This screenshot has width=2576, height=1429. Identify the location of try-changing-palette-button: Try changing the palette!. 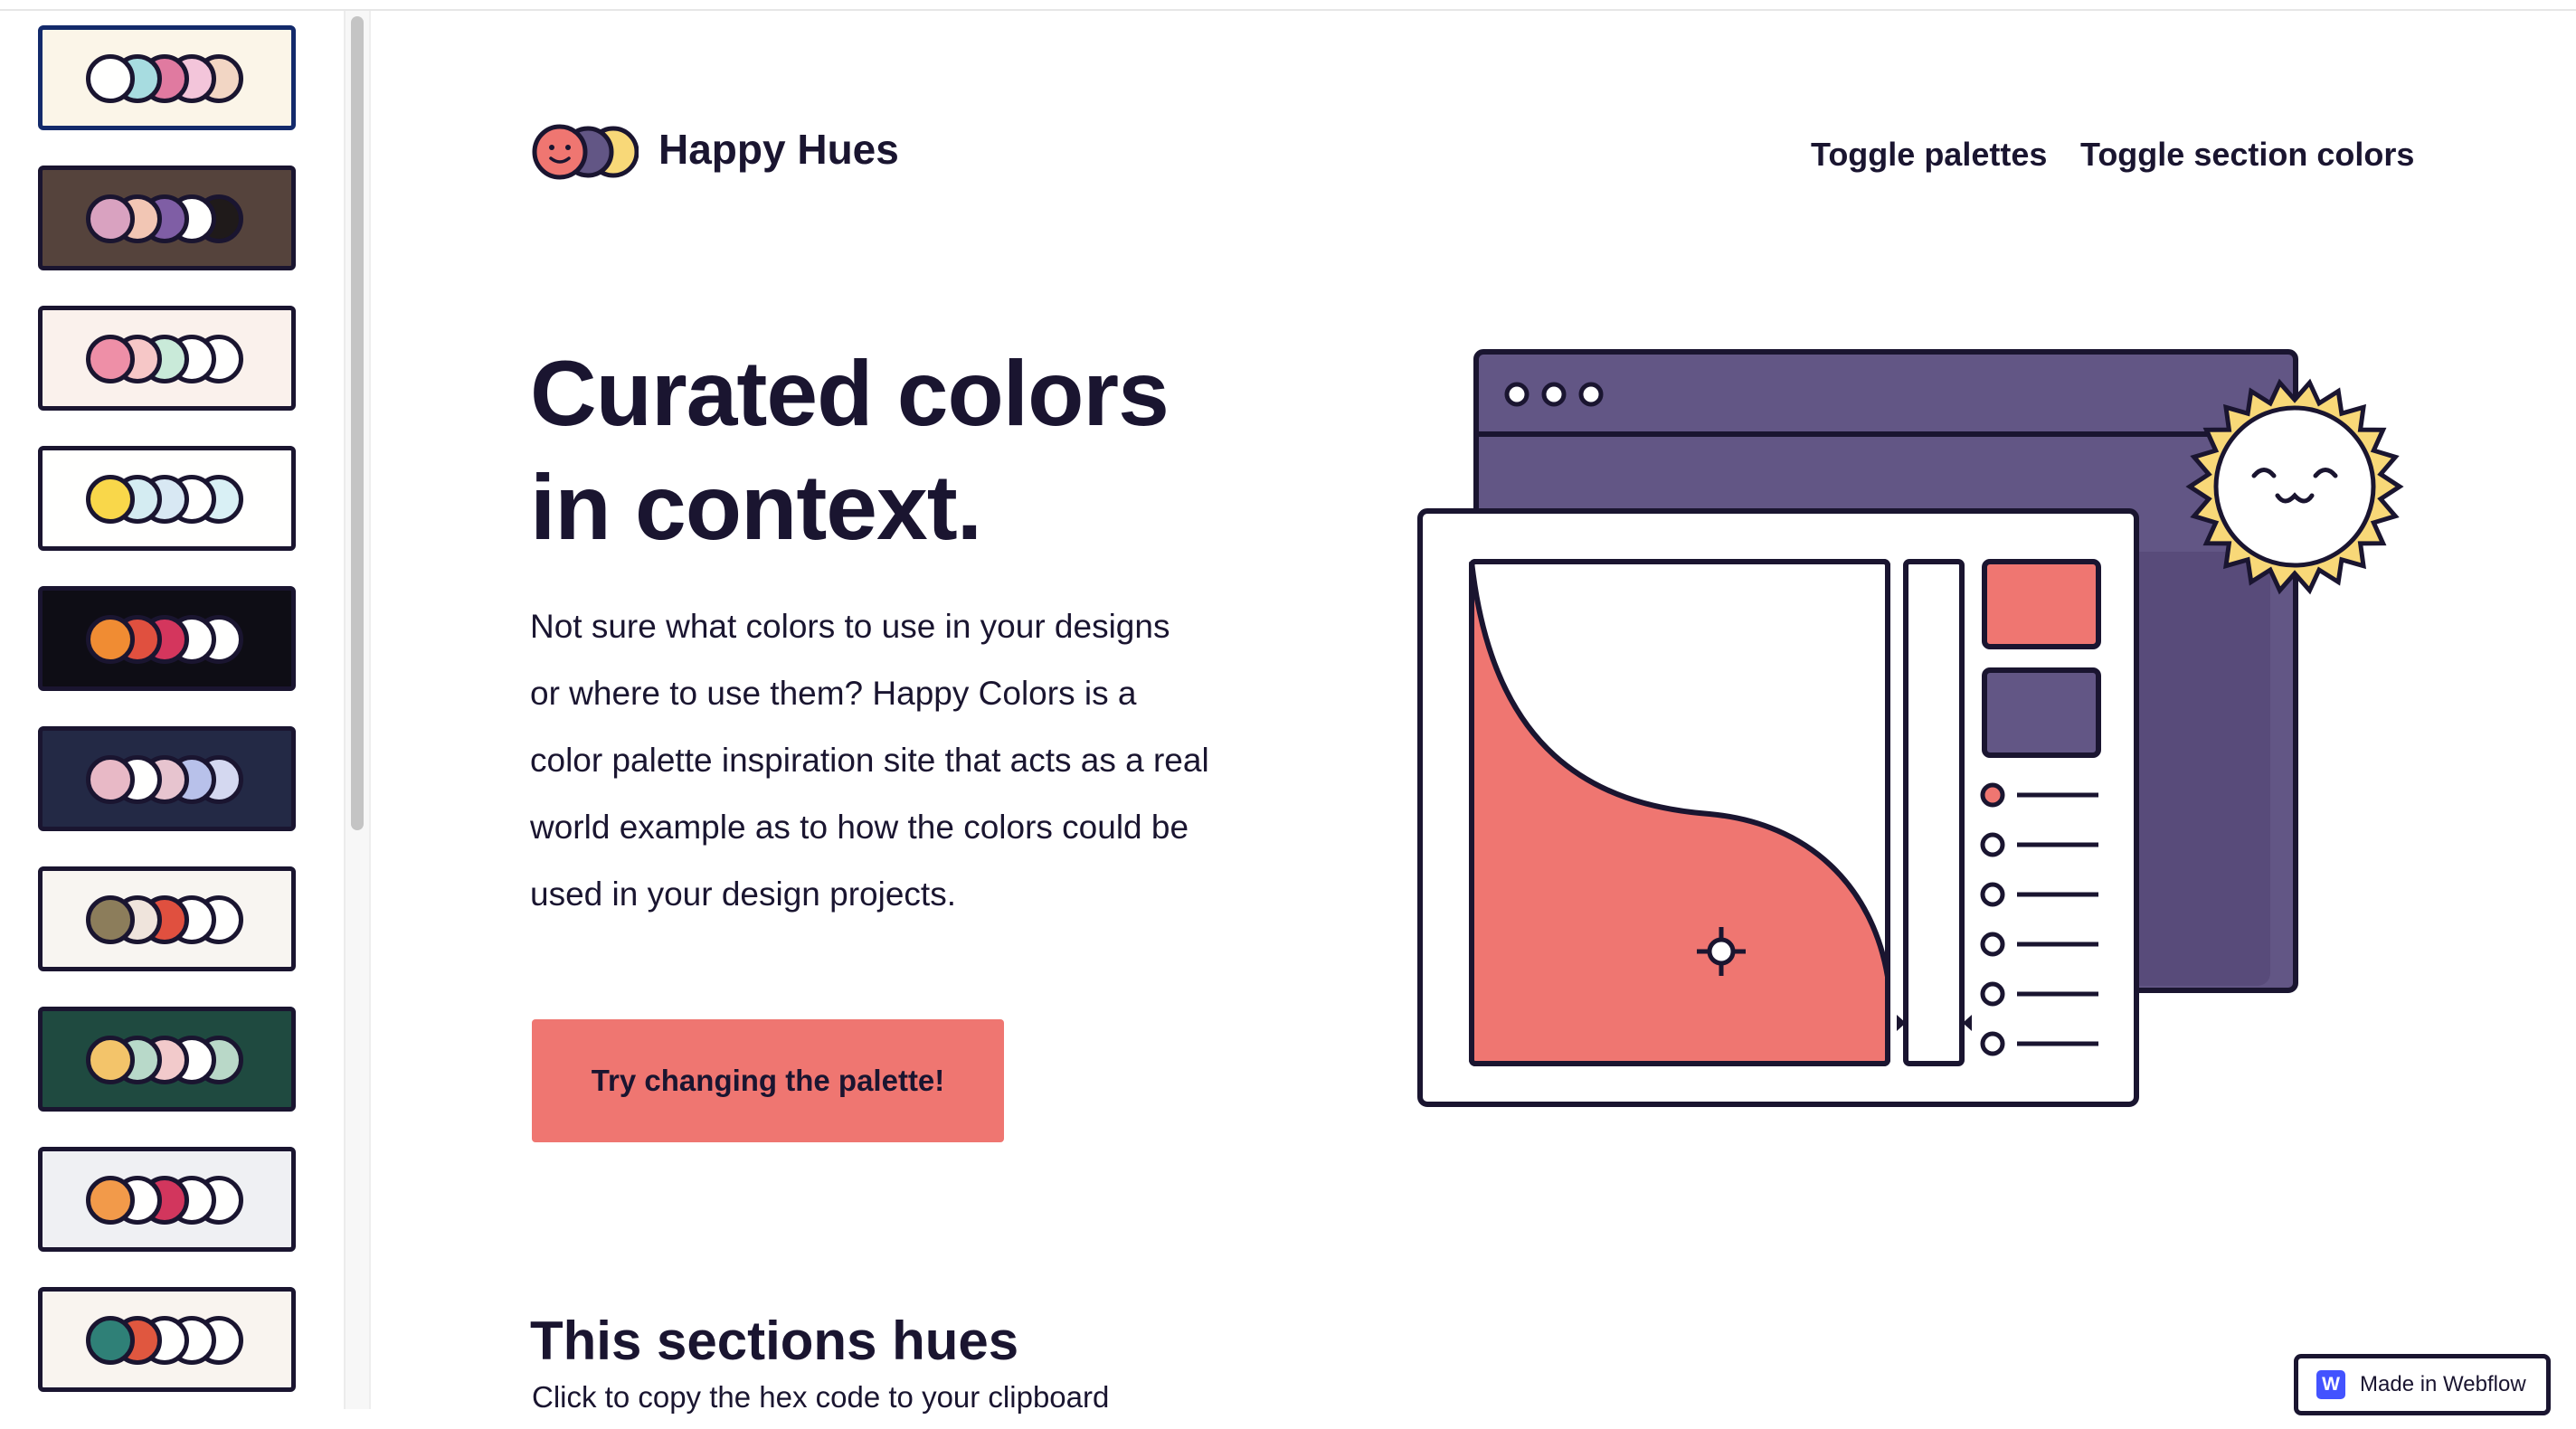
(768, 1081).